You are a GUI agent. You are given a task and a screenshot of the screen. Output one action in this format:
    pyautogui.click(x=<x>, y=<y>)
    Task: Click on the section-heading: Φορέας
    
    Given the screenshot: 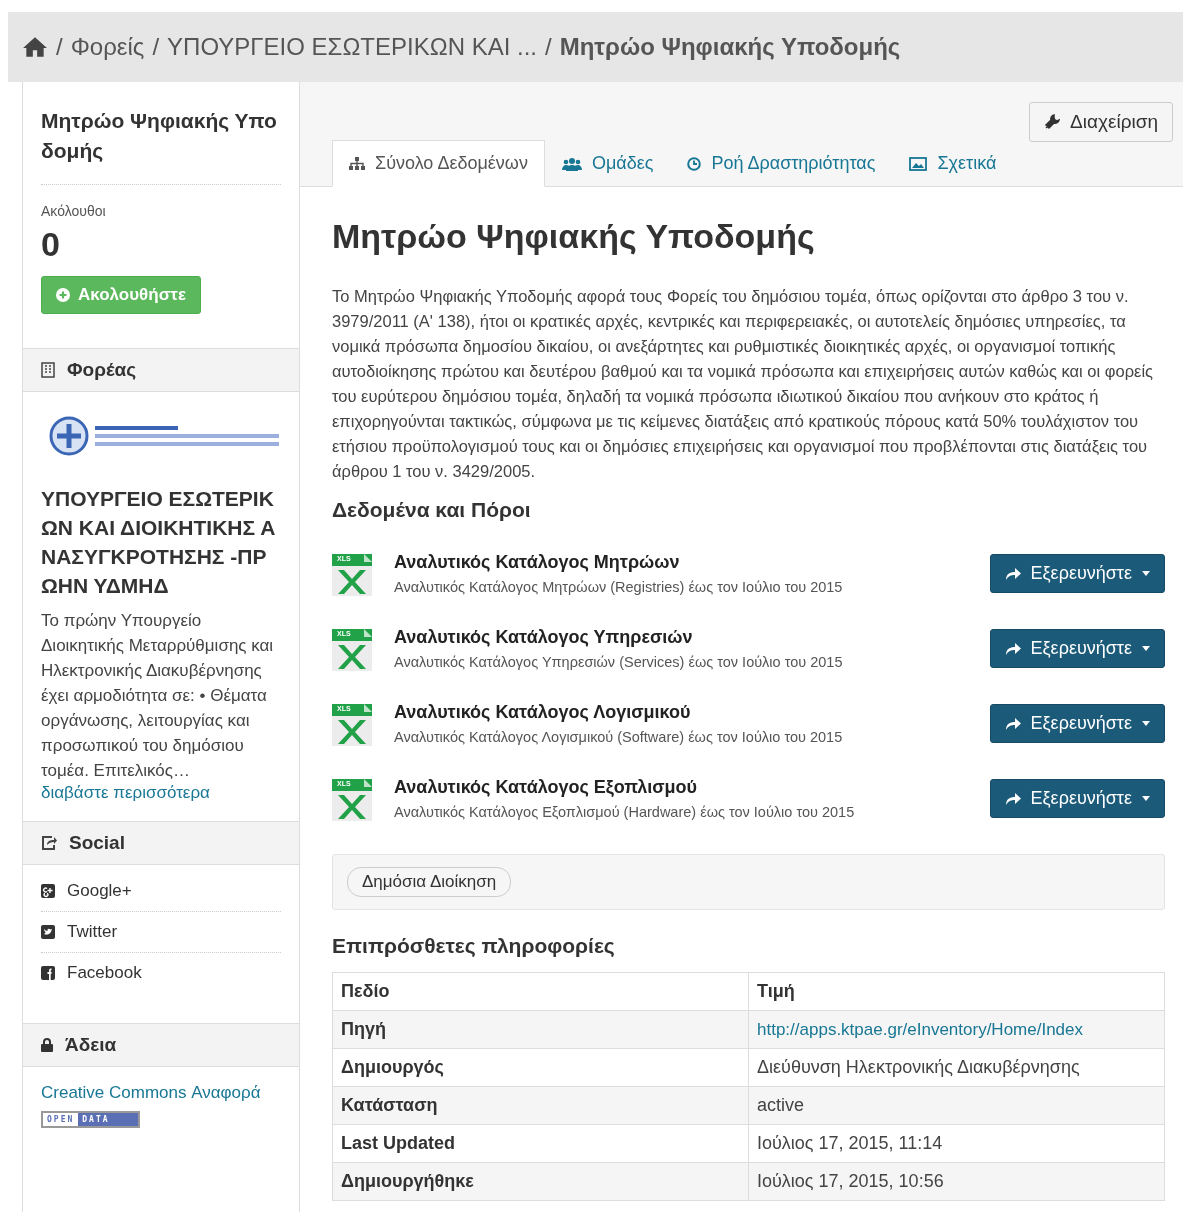 What is the action you would take?
    pyautogui.click(x=102, y=370)
    